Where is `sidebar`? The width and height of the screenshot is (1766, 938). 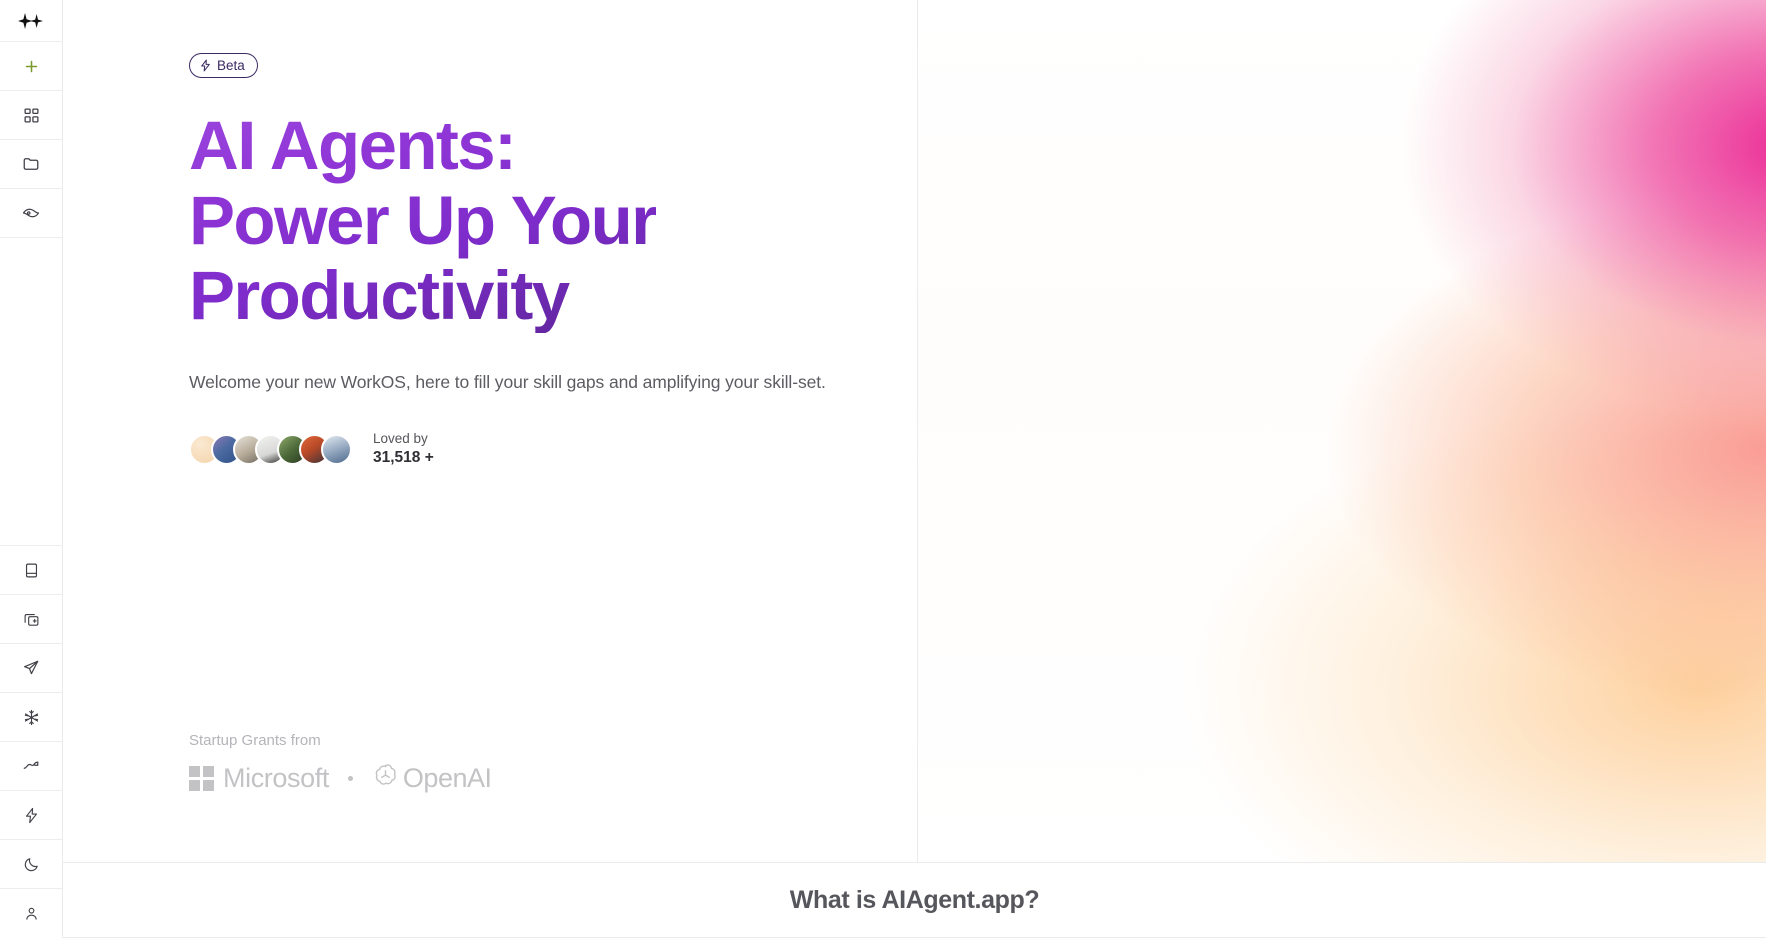
sidebar is located at coordinates (31, 469).